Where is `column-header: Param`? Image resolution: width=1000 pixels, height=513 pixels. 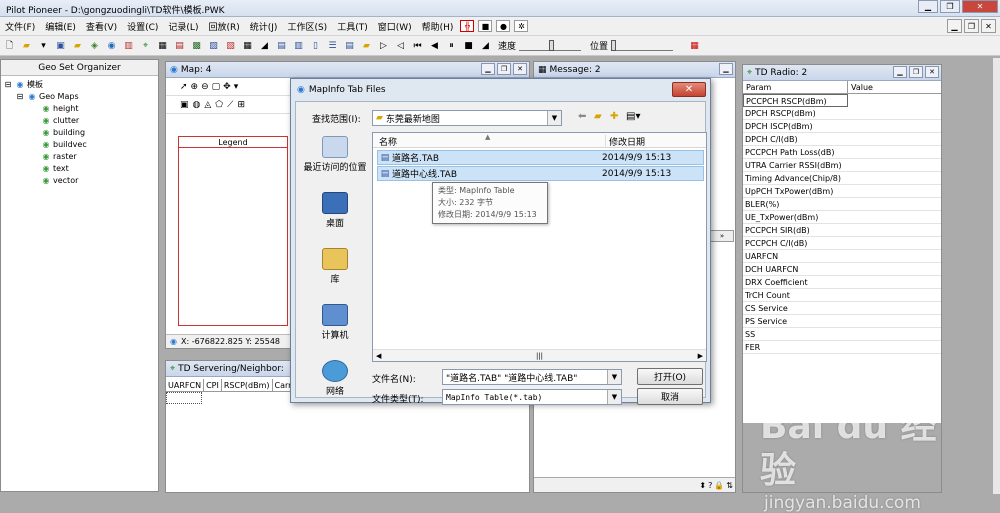 column-header: Param is located at coordinates (795, 87).